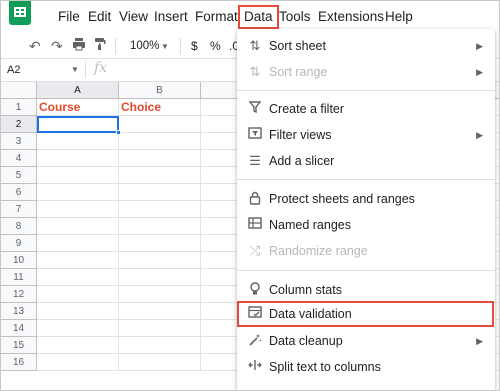 This screenshot has width=500, height=391. What do you see at coordinates (99, 17) in the screenshot?
I see `menu-edit: Edit` at bounding box center [99, 17].